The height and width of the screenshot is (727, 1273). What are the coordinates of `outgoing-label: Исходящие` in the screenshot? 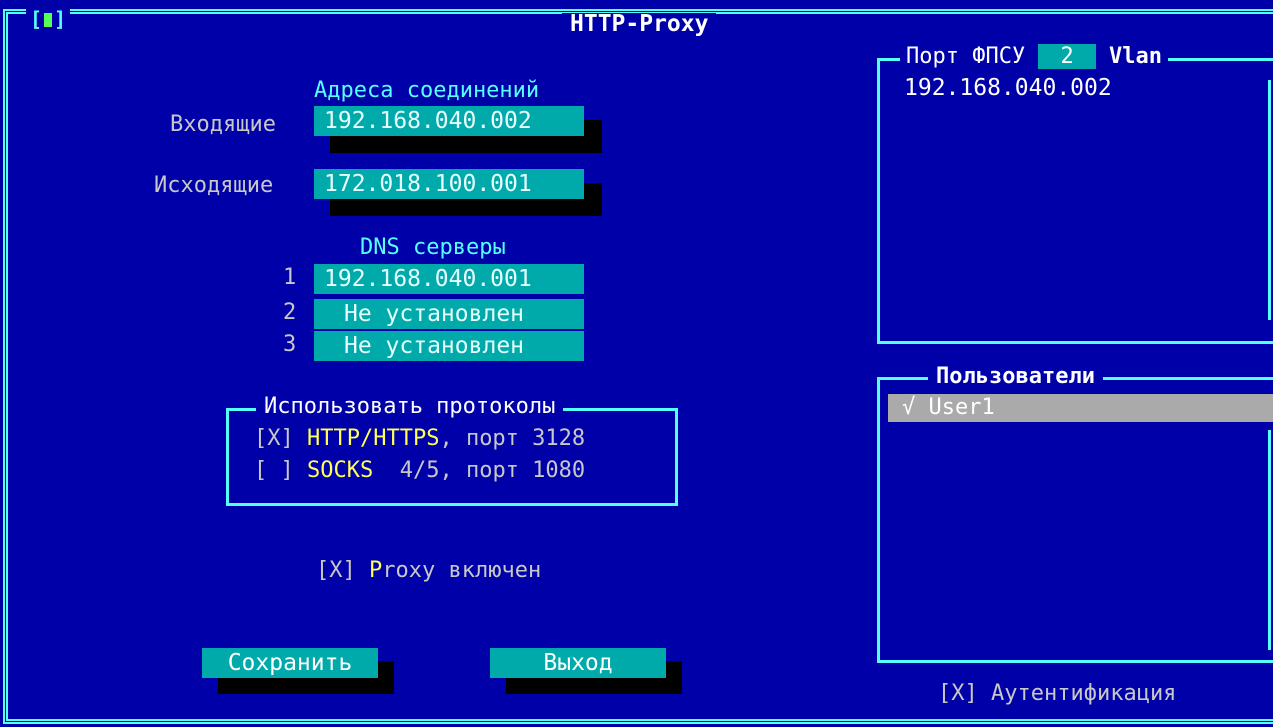 It's located at (214, 185).